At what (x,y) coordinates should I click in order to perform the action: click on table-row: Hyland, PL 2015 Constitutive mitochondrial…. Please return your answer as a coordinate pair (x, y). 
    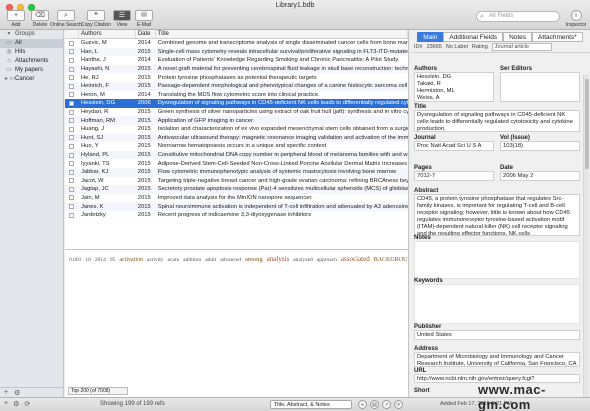
    Looking at the image, I should click on (236, 155).